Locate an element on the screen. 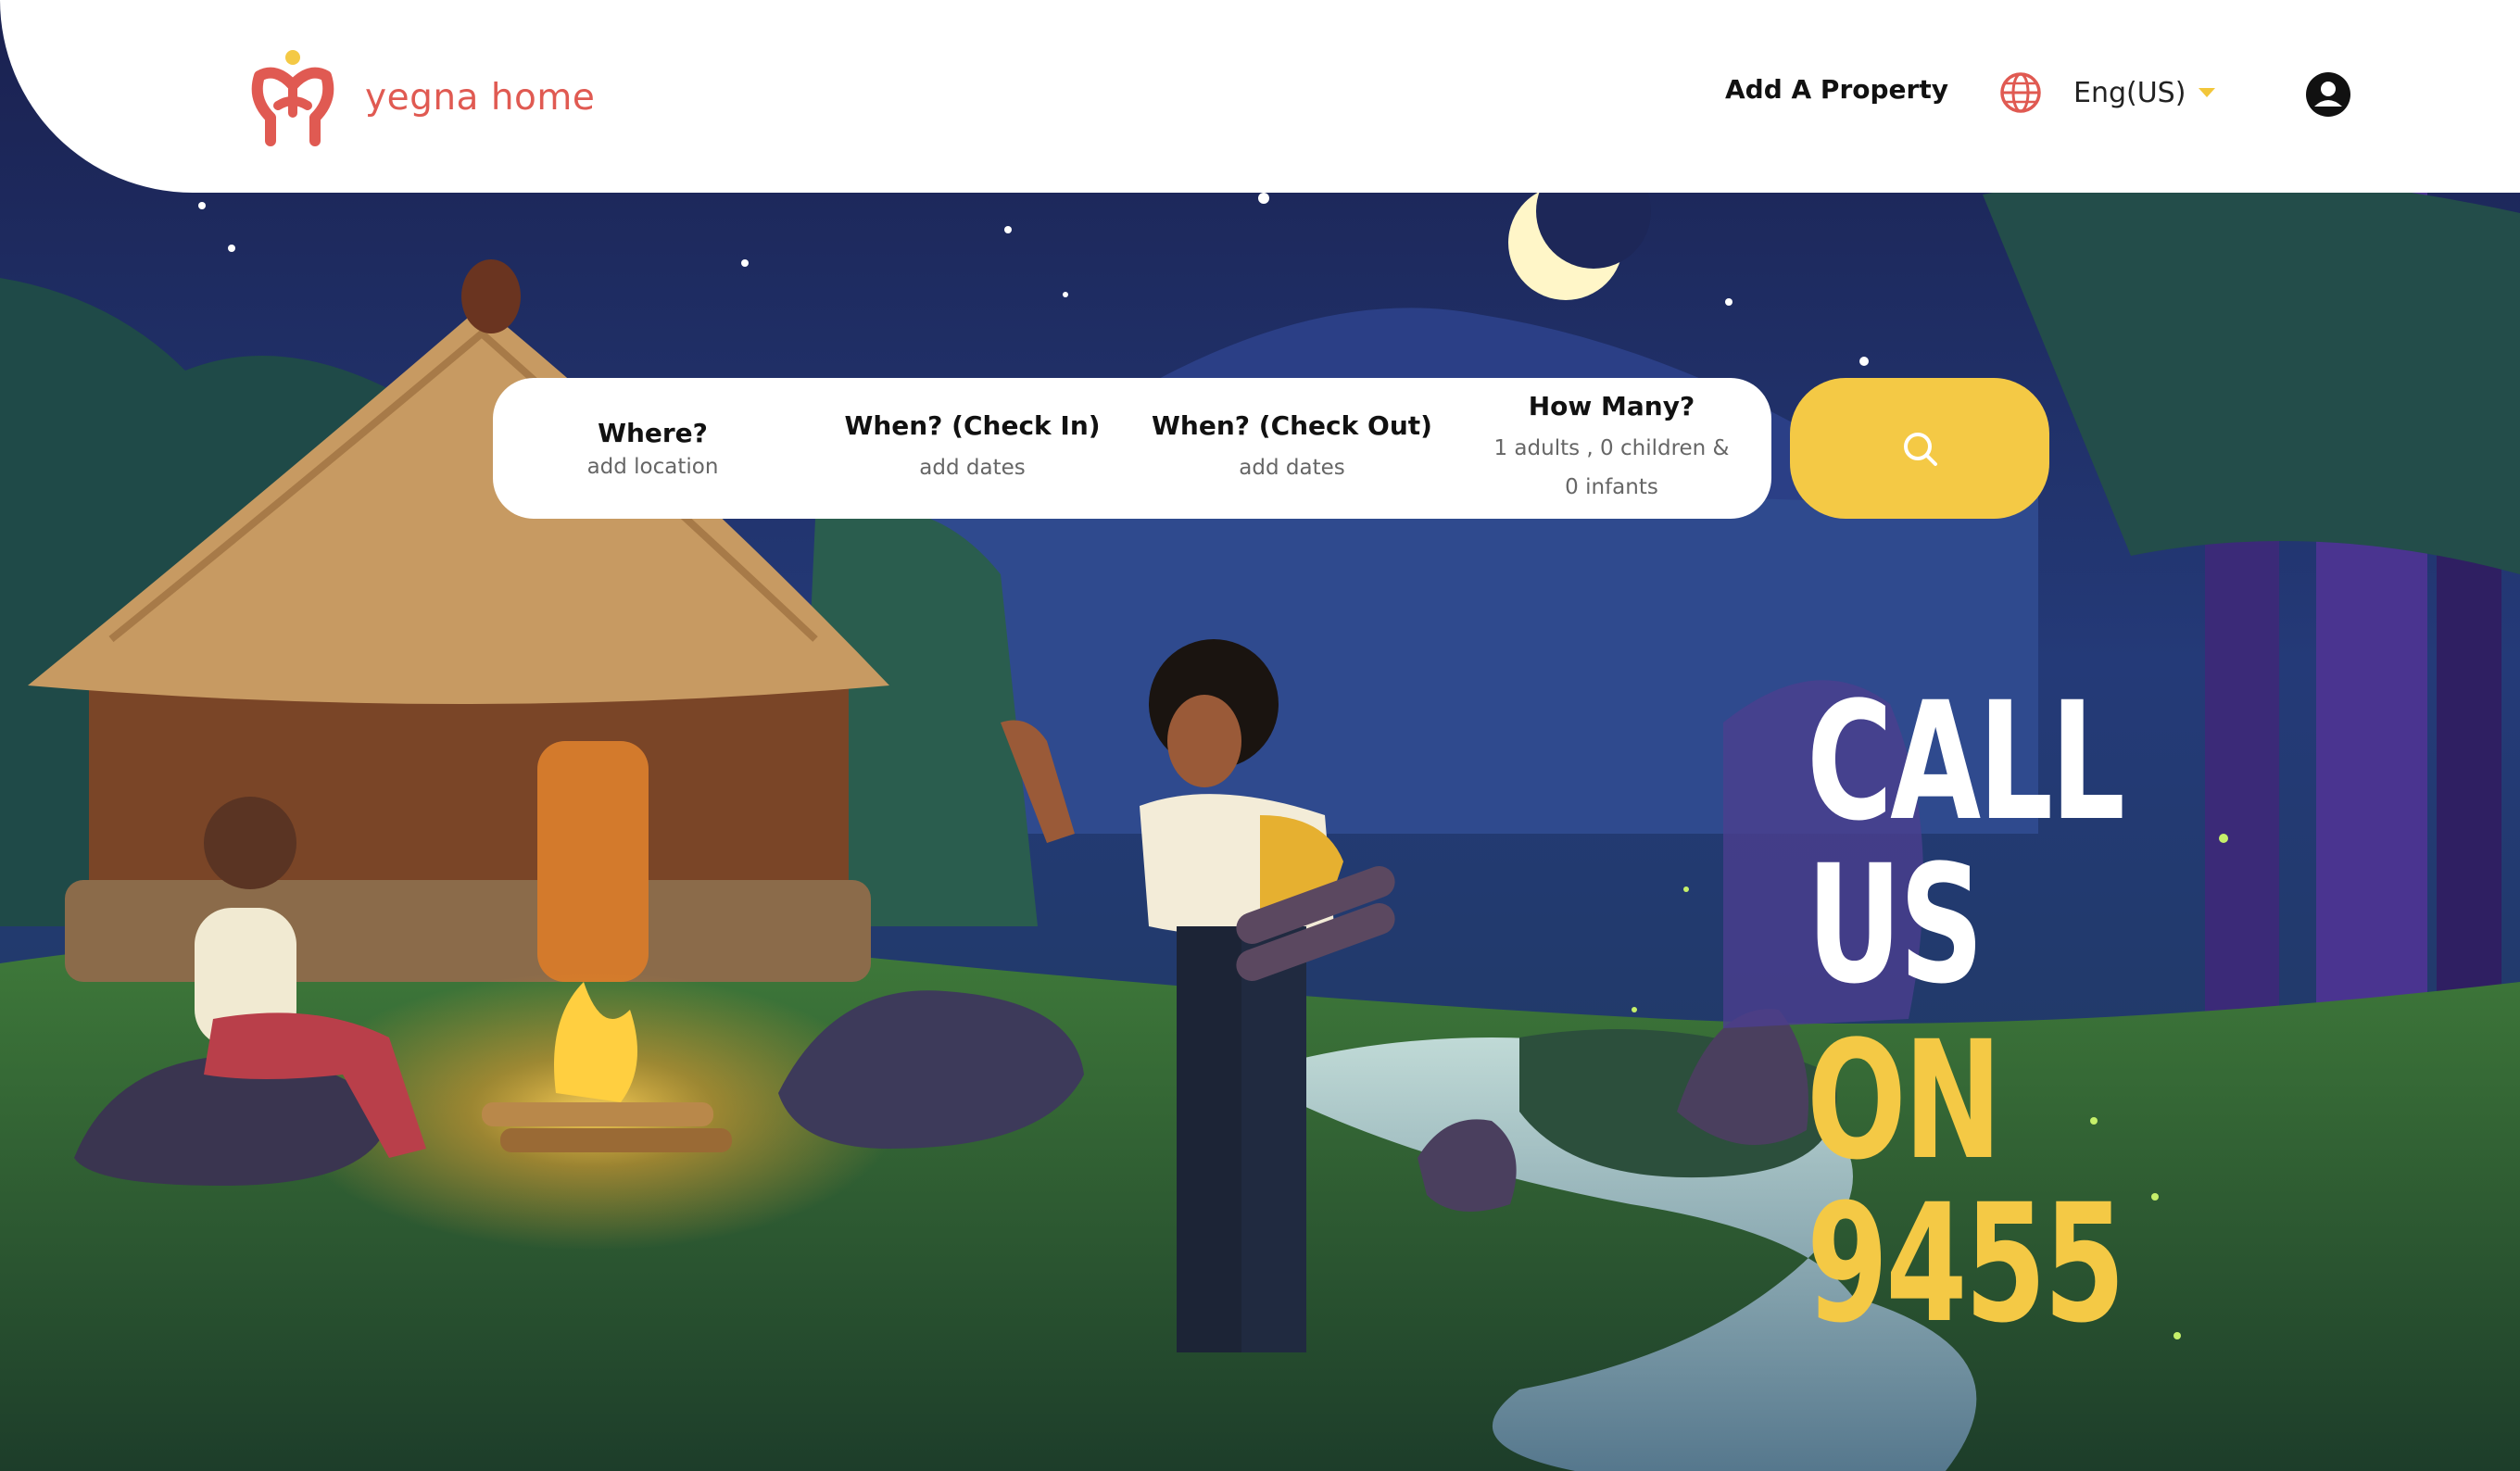  chevron-down-icon is located at coordinates (2207, 92).